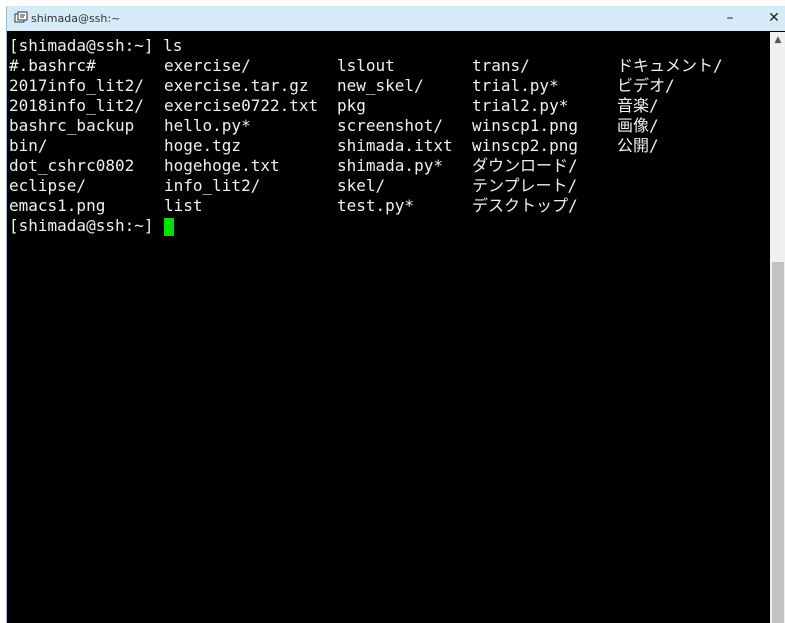  I want to click on ls-entry: shimada.itxt, so click(395, 145).